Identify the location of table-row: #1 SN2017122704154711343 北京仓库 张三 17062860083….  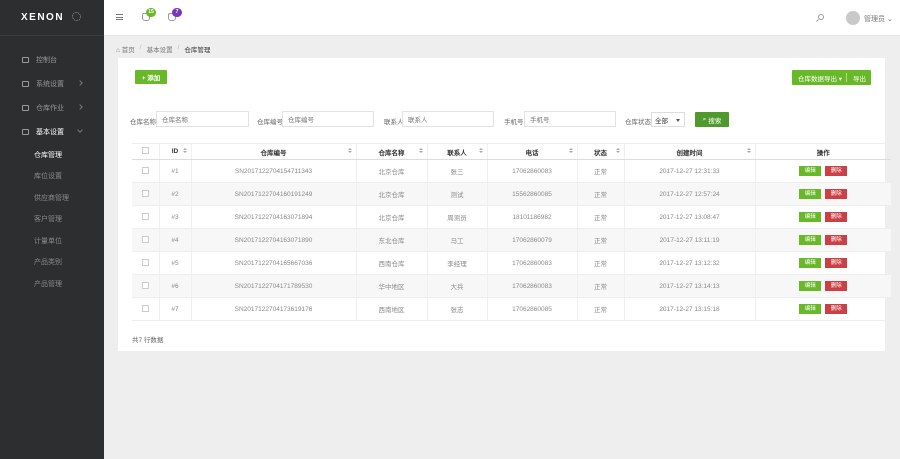
(511, 171).